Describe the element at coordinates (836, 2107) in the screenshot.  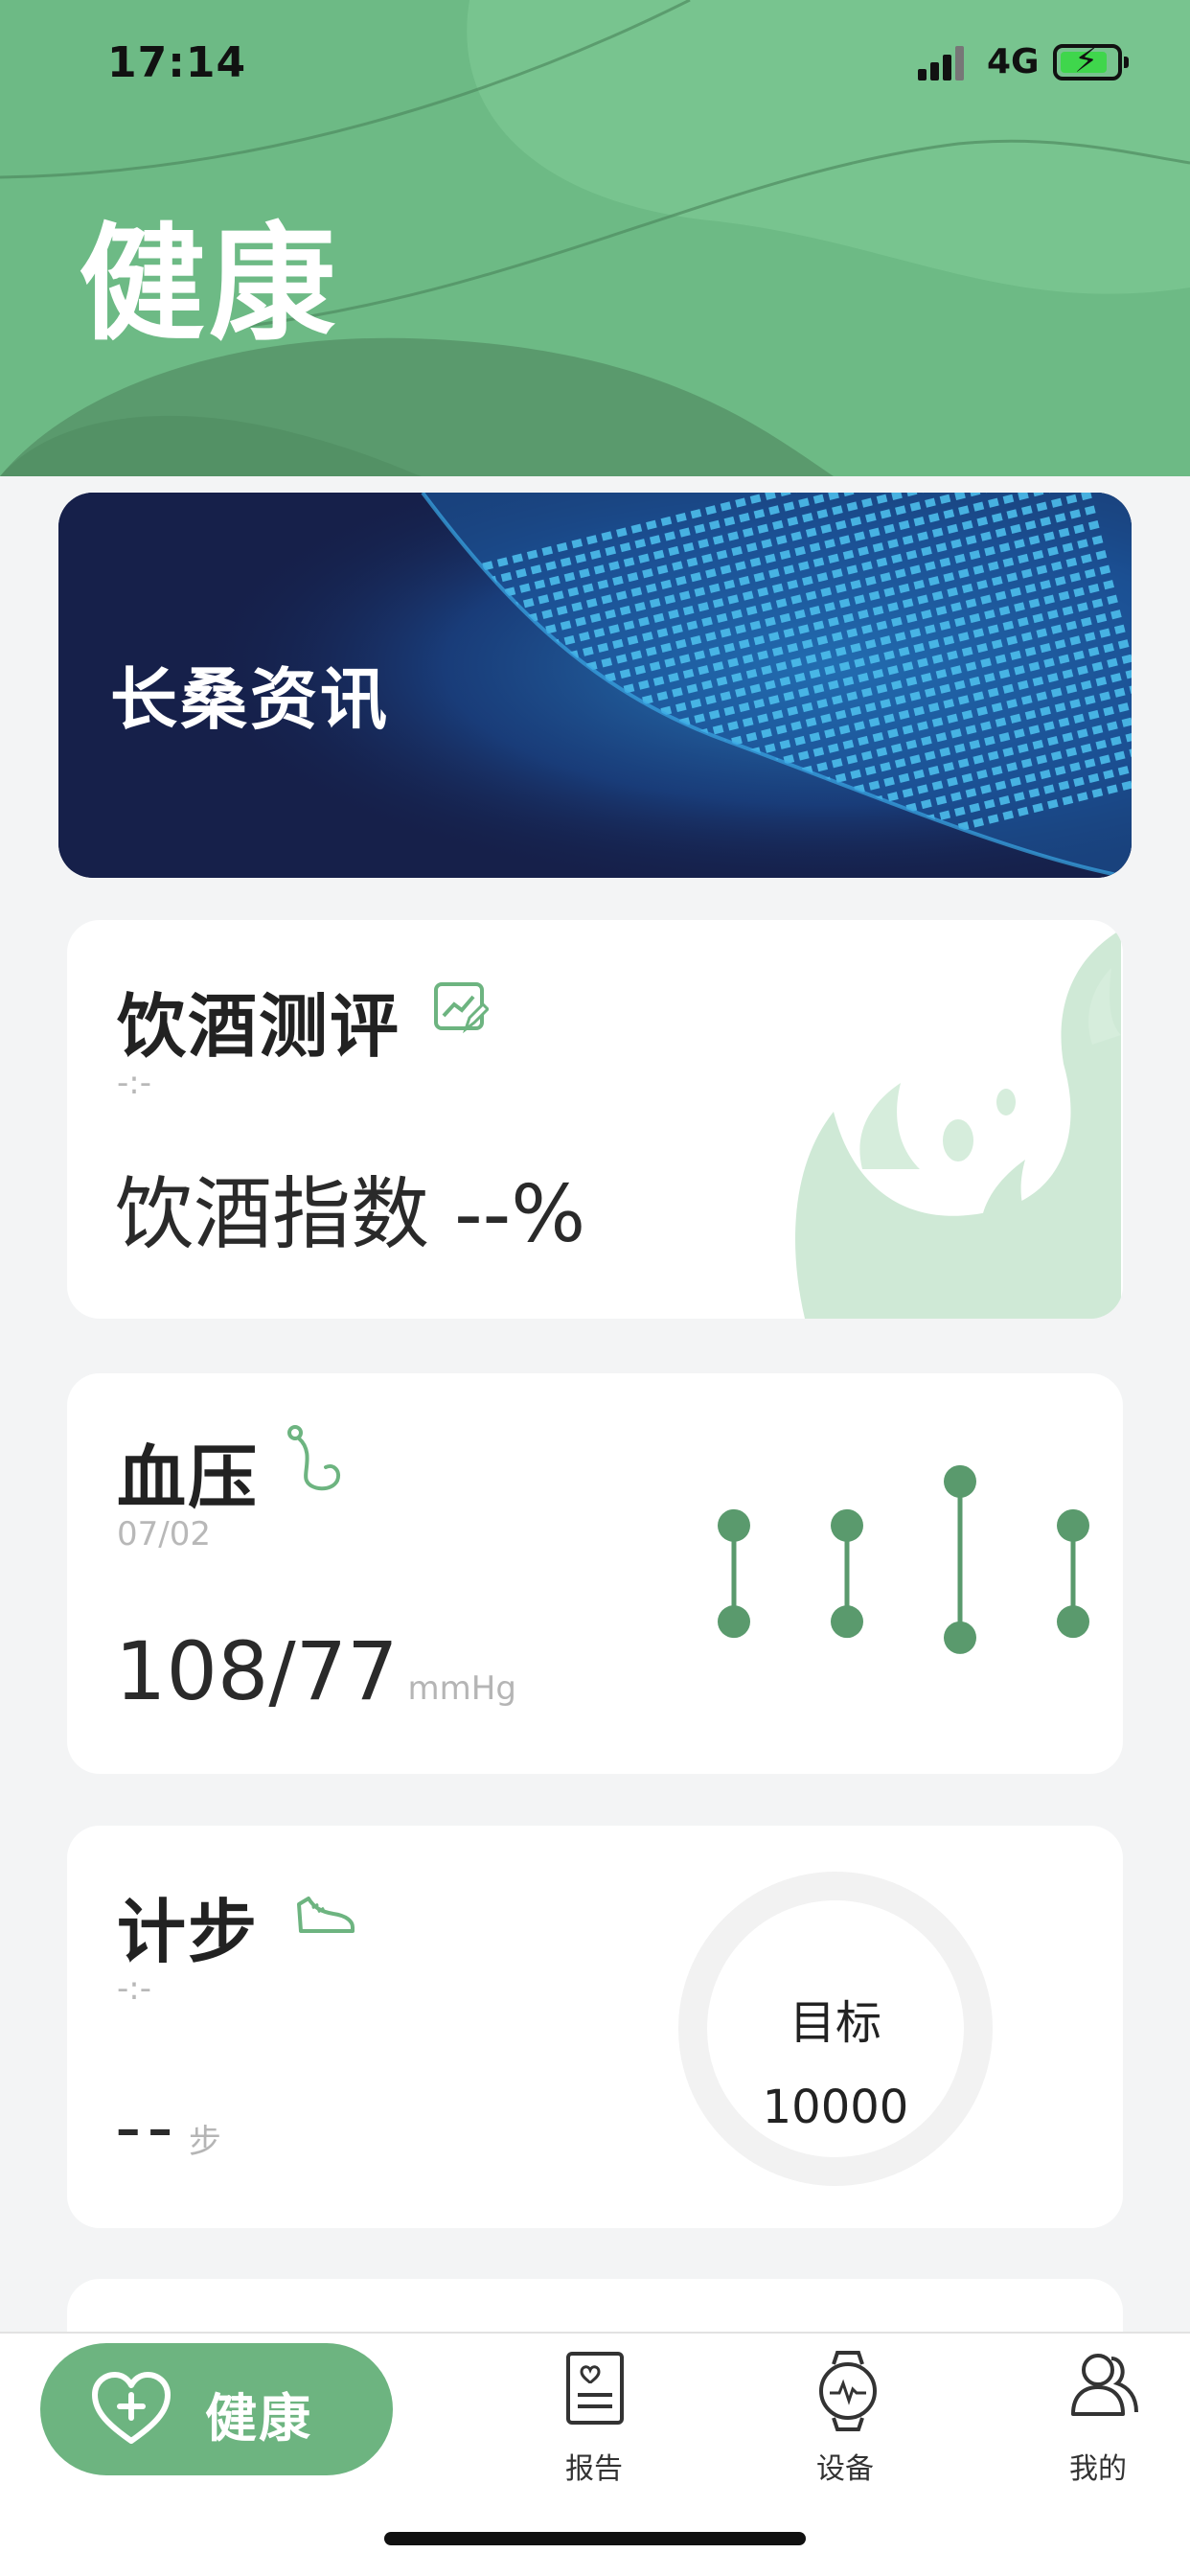
I see `steps-goal-value: 10000` at that location.